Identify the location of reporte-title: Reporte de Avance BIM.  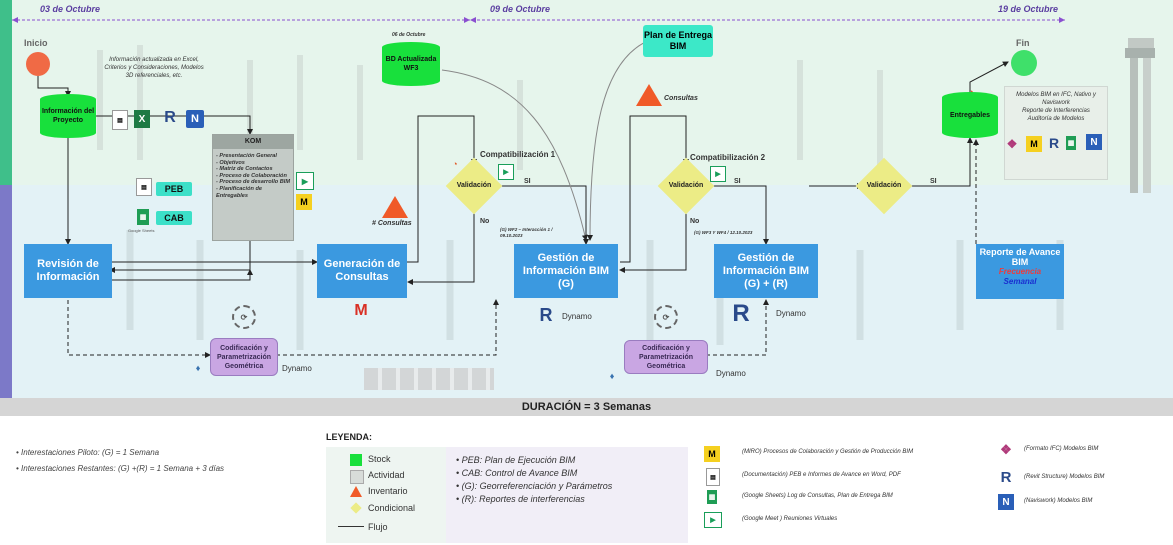
(1020, 257).